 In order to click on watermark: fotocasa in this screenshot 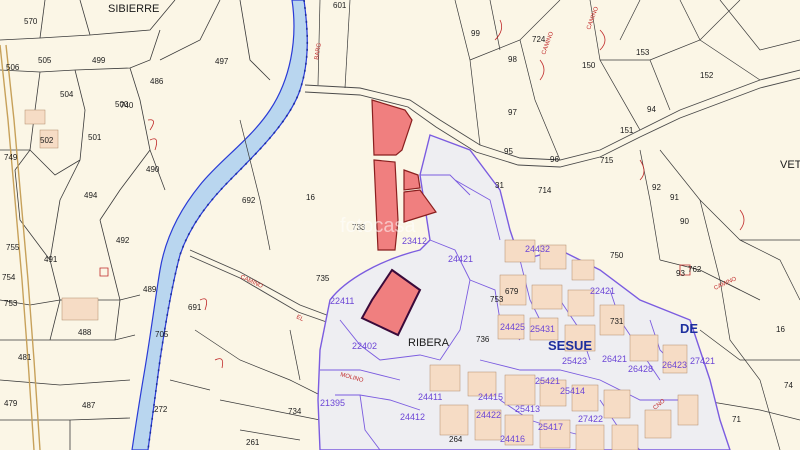, I will do `click(378, 226)`.